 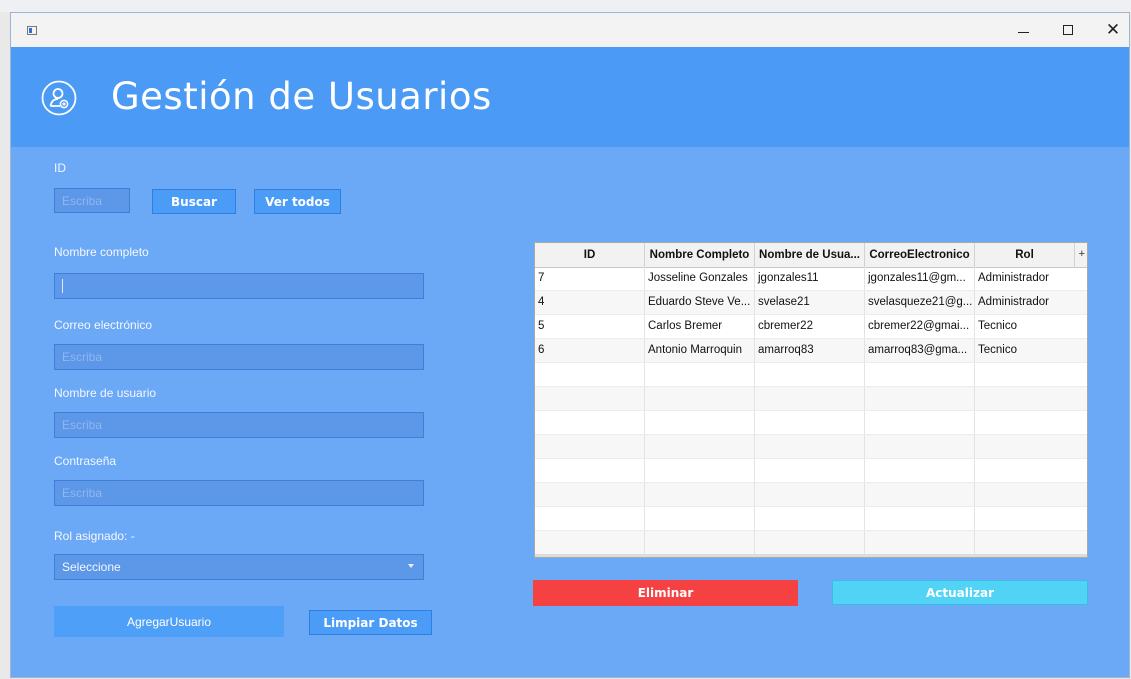 I want to click on minimize-icon, so click(x=1023, y=32).